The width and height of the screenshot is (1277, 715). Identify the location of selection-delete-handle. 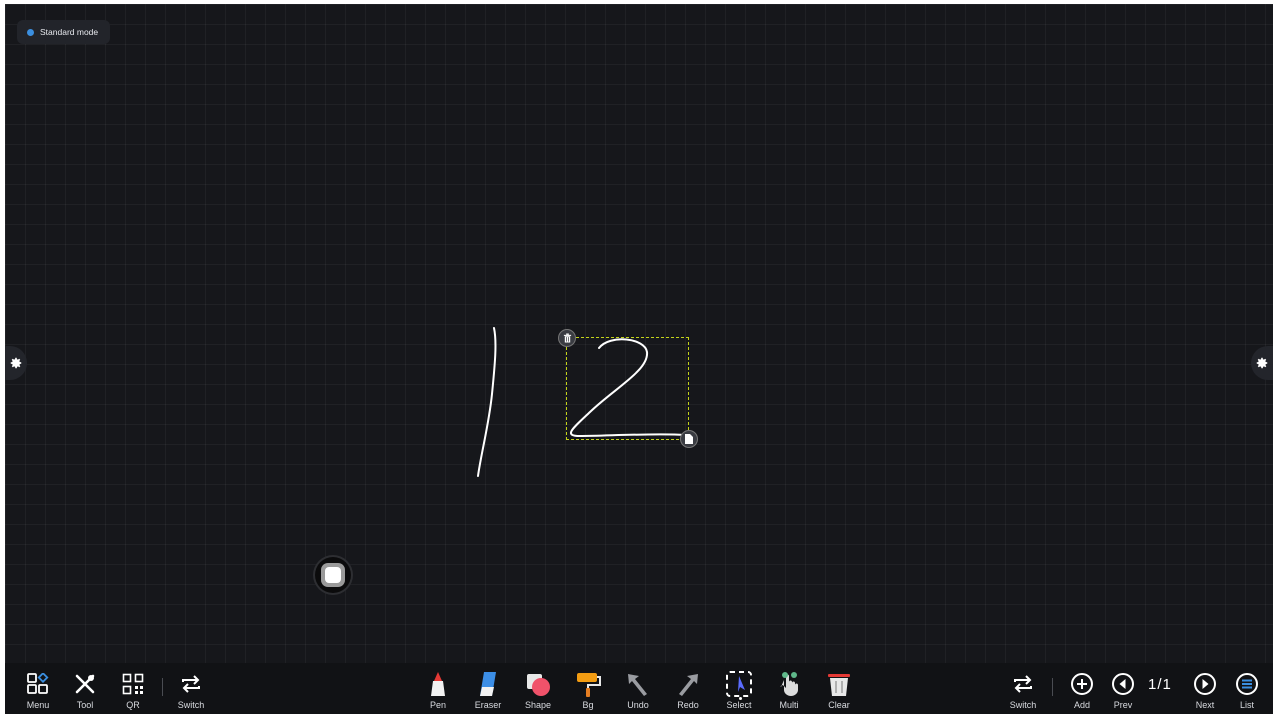
(567, 338).